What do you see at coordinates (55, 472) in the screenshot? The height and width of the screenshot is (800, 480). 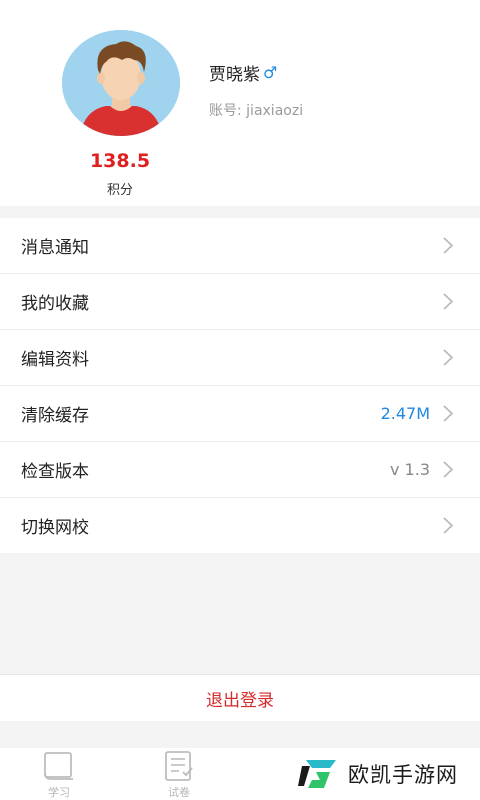 I see `menu-item-label: 检查版本` at bounding box center [55, 472].